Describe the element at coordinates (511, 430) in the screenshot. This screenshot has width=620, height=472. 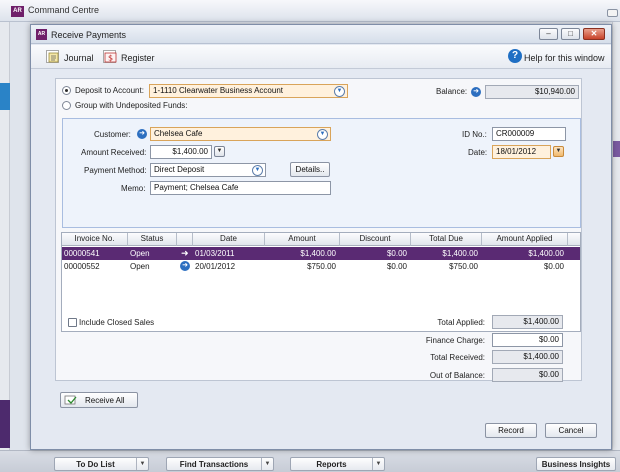
I see `record-button: Record` at that location.